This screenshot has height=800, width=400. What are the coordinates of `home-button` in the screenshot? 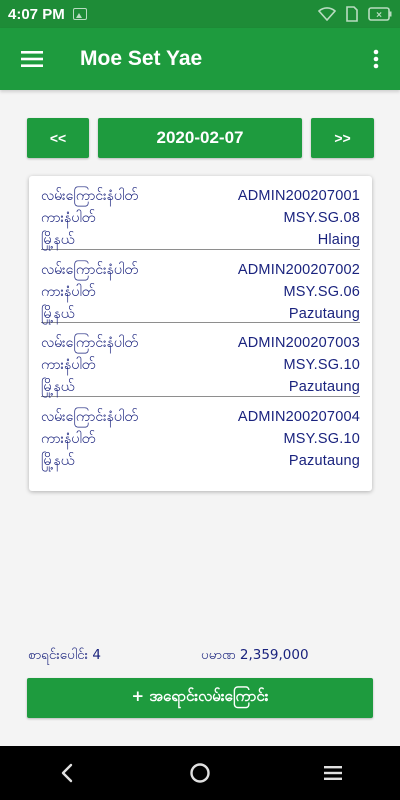 It's located at (200, 773).